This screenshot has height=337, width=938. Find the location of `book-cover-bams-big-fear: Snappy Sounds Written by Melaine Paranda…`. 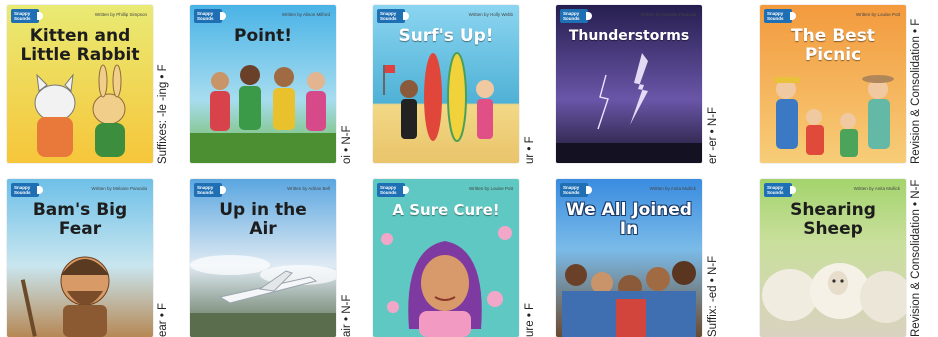

book-cover-bams-big-fear: Snappy Sounds Written by Melaine Paranda… is located at coordinates (80, 258).